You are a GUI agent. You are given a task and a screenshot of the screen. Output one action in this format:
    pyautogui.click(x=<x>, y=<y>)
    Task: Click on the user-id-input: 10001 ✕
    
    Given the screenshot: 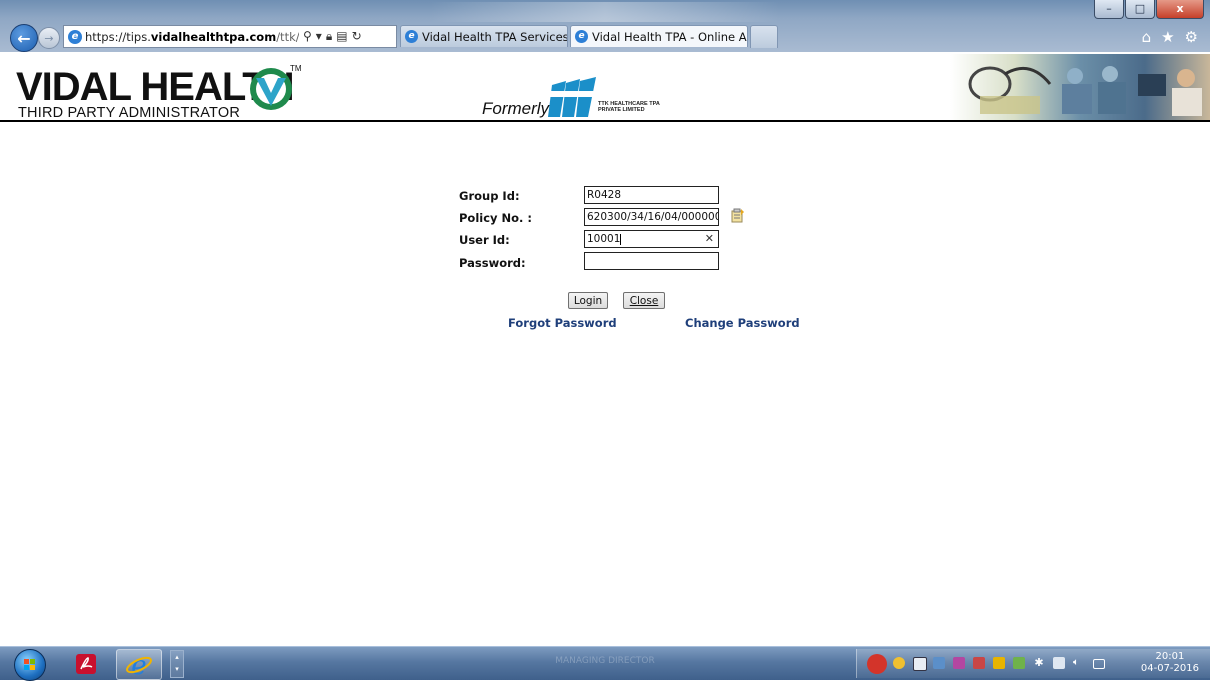 What is the action you would take?
    pyautogui.click(x=651, y=239)
    